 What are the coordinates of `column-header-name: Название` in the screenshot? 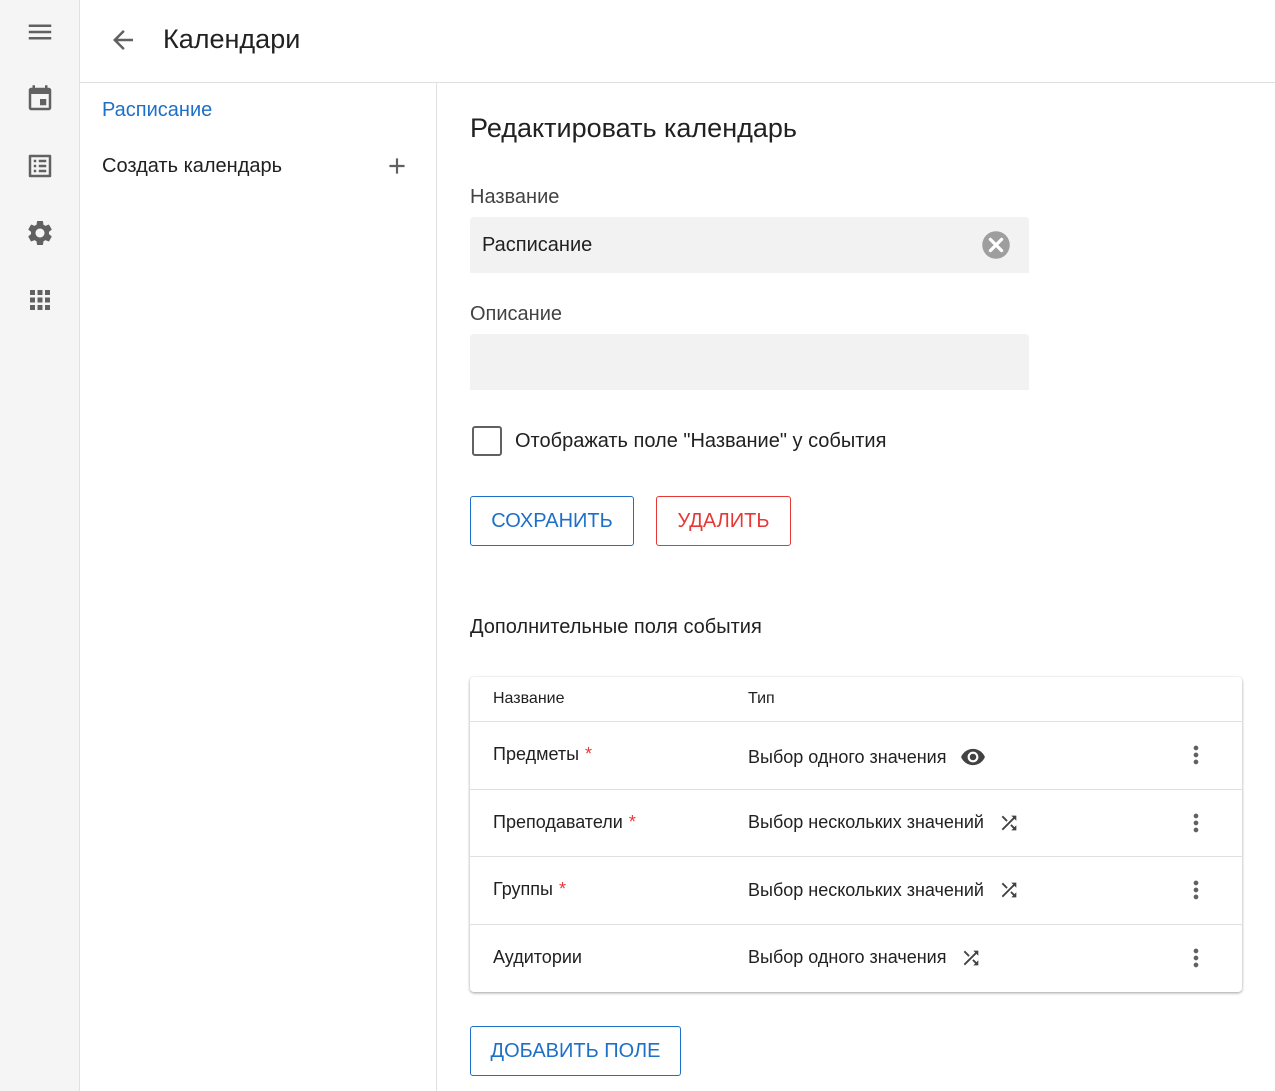 It's located at (529, 698).